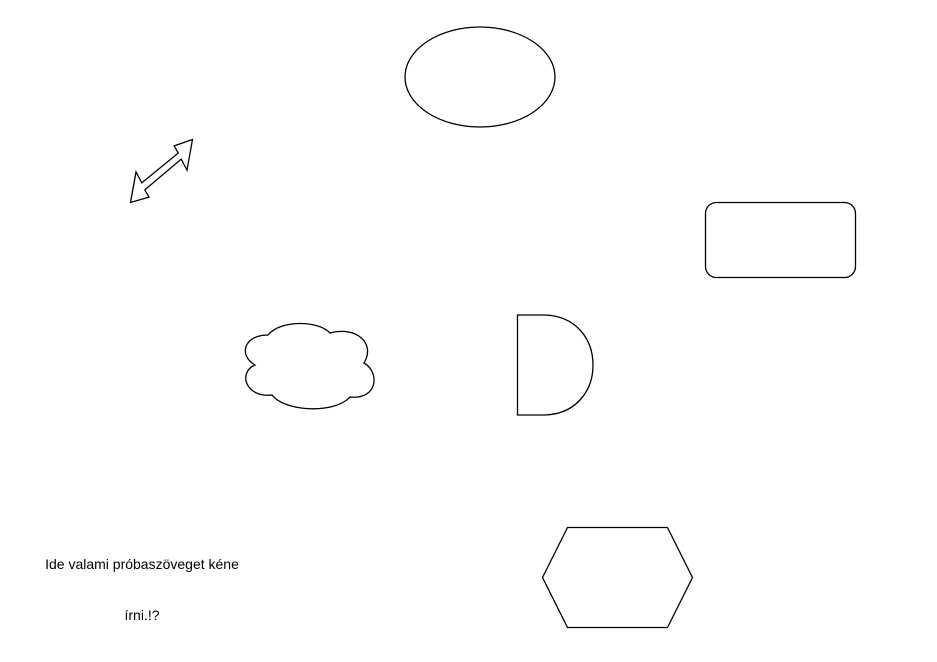 Image resolution: width=937 pixels, height=662 pixels. I want to click on text-label-line-1: Ide valami próbaszöveget kéne, so click(142, 564).